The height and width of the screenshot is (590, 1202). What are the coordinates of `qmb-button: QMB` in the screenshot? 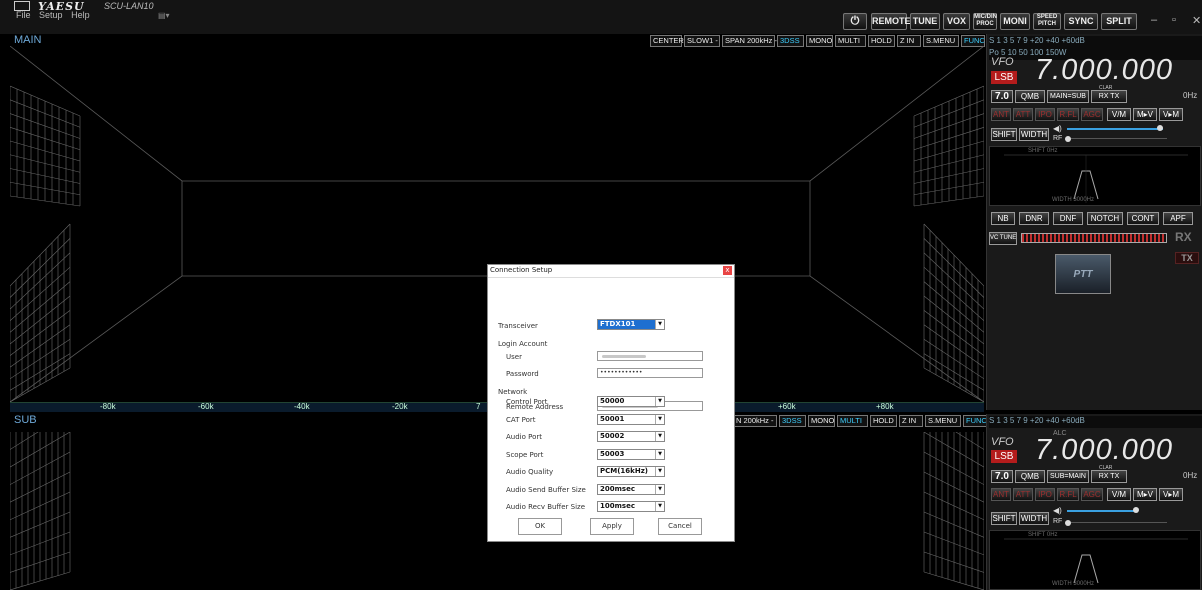 It's located at (1030, 96).